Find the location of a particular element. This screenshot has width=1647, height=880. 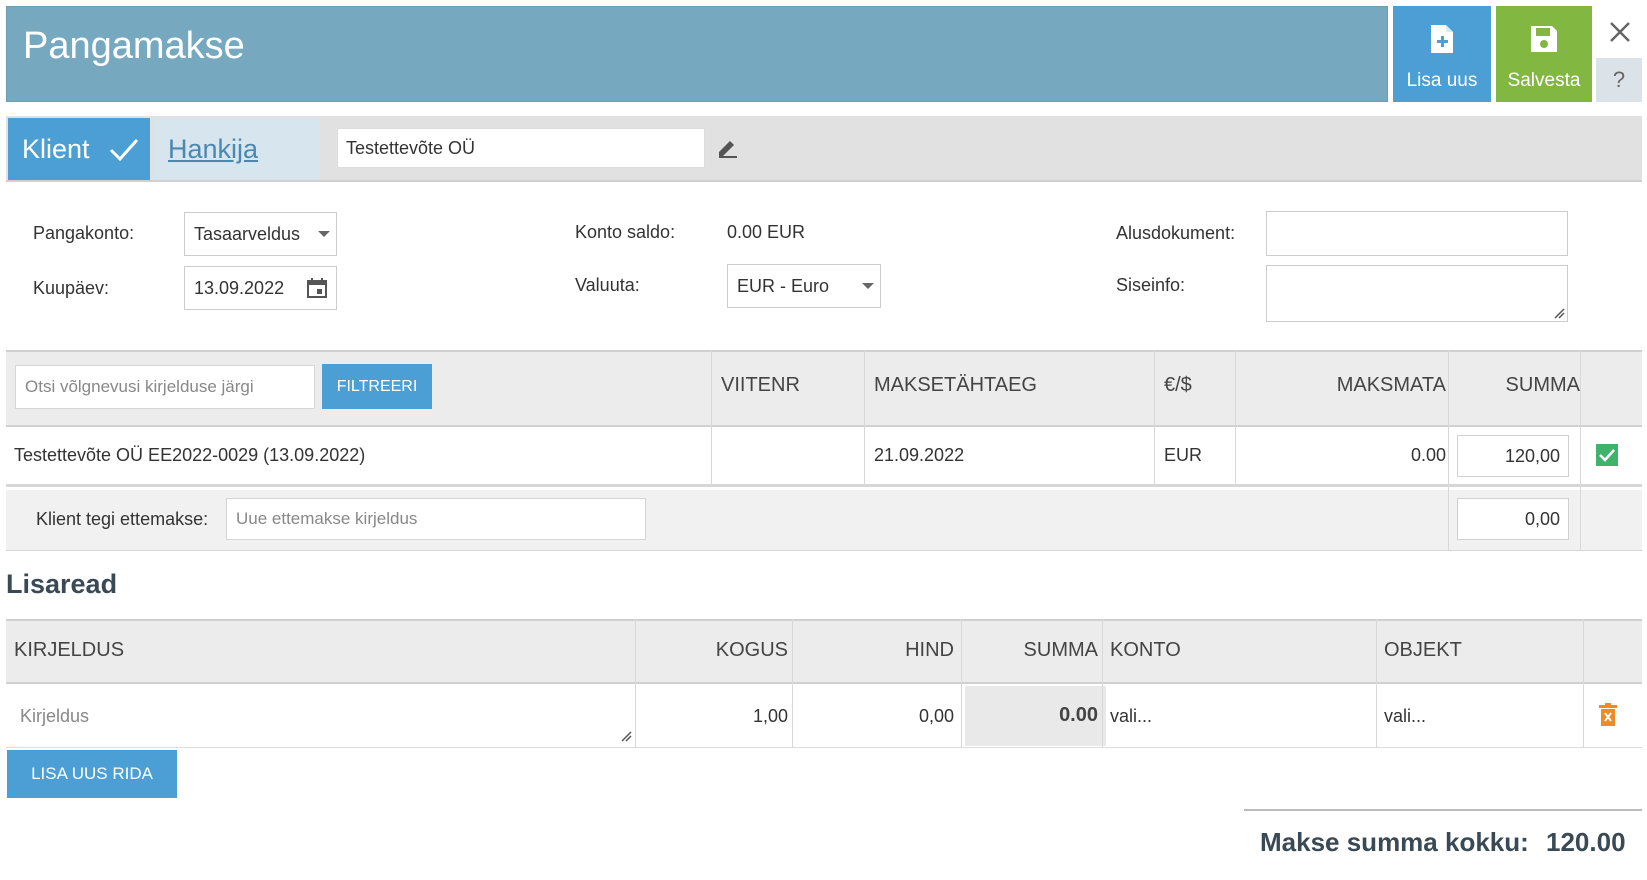

debt-search-placeholder: Otsi võlgnevusi kirjelduse järgi is located at coordinates (139, 386).